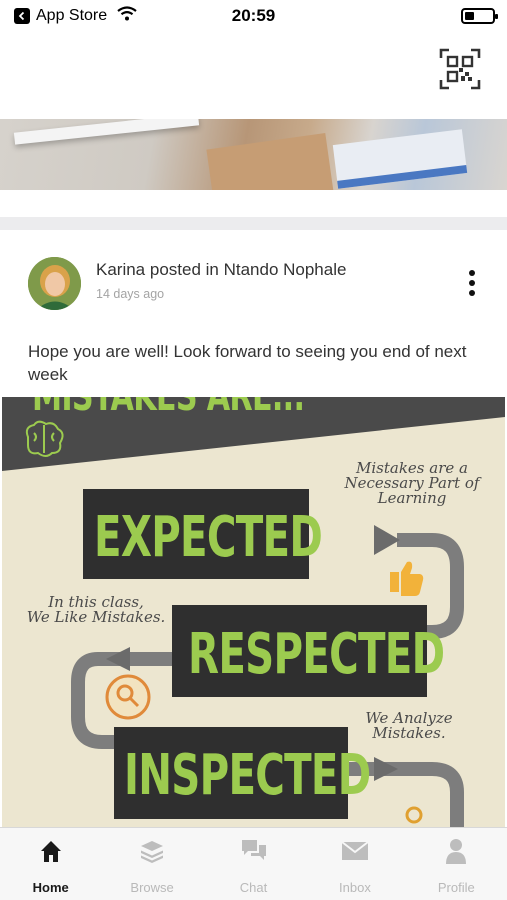 Image resolution: width=507 pixels, height=900 pixels. I want to click on tab-label: Browse, so click(152, 887).